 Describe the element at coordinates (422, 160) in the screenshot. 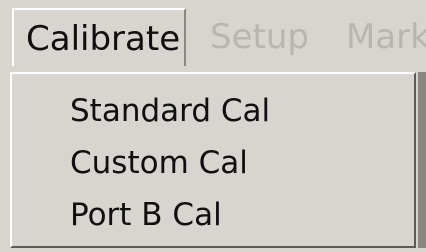

I see `menu-shadow-edge` at that location.